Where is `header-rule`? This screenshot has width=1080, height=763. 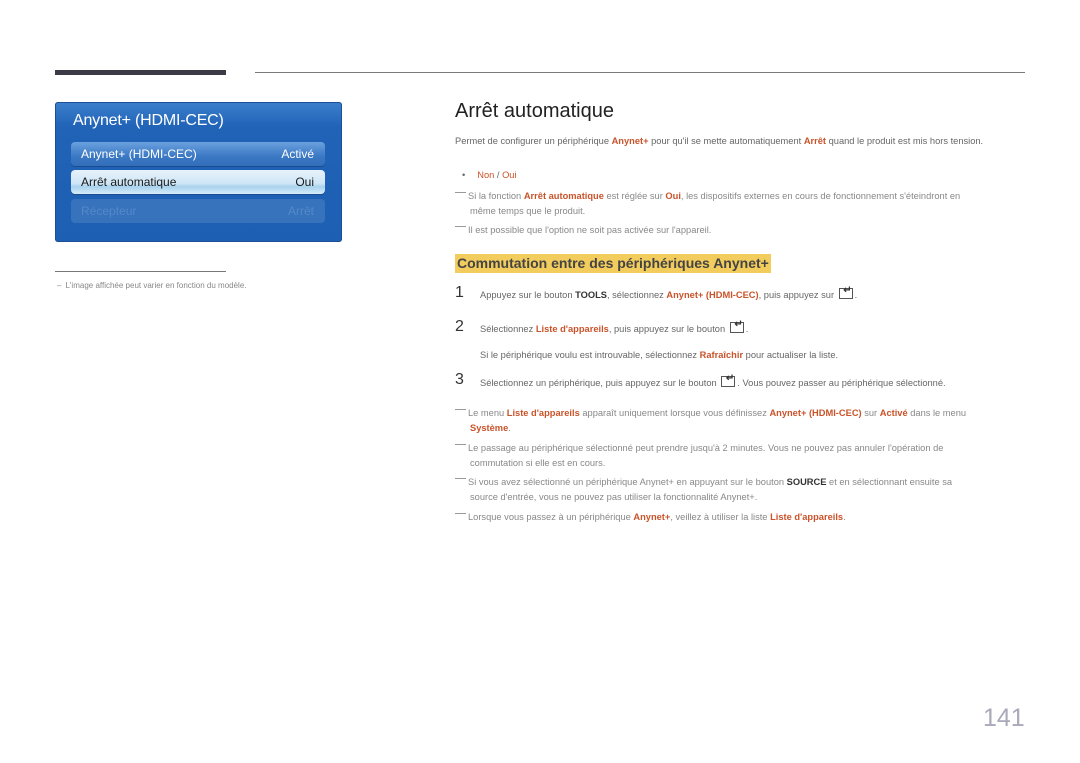 header-rule is located at coordinates (640, 72).